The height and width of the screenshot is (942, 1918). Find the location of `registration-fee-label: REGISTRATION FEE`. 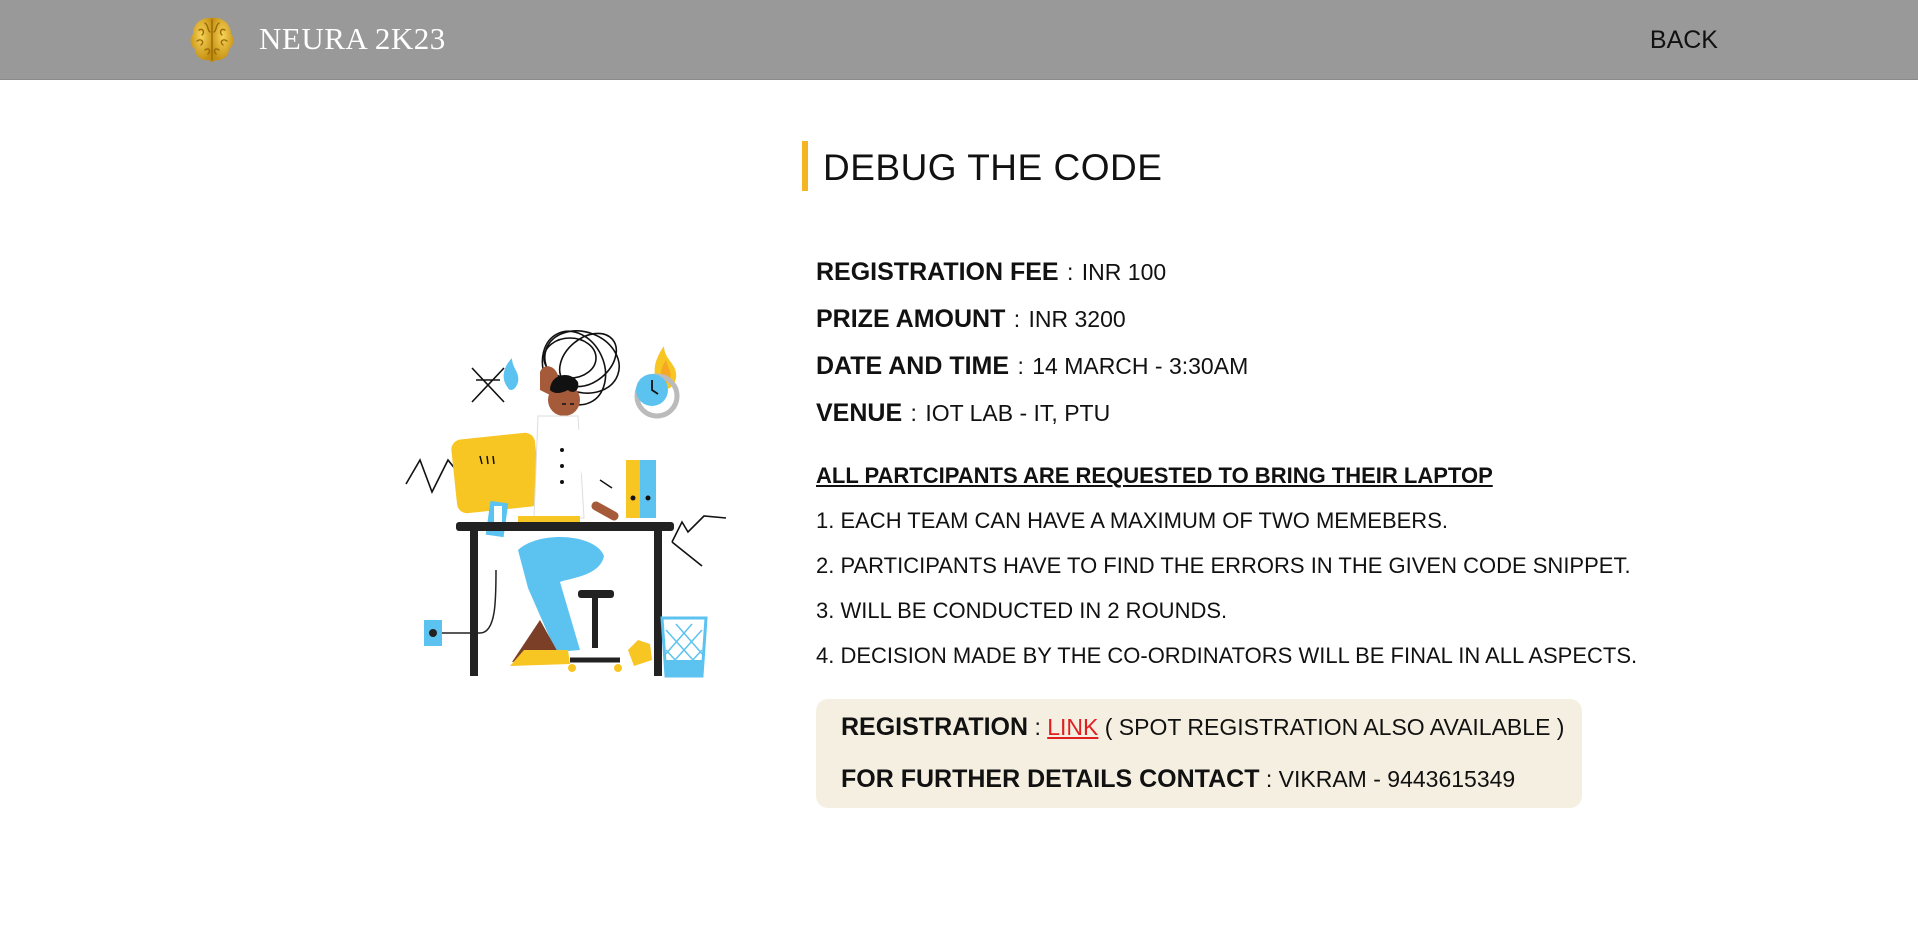

registration-fee-label: REGISTRATION FEE is located at coordinates (937, 272).